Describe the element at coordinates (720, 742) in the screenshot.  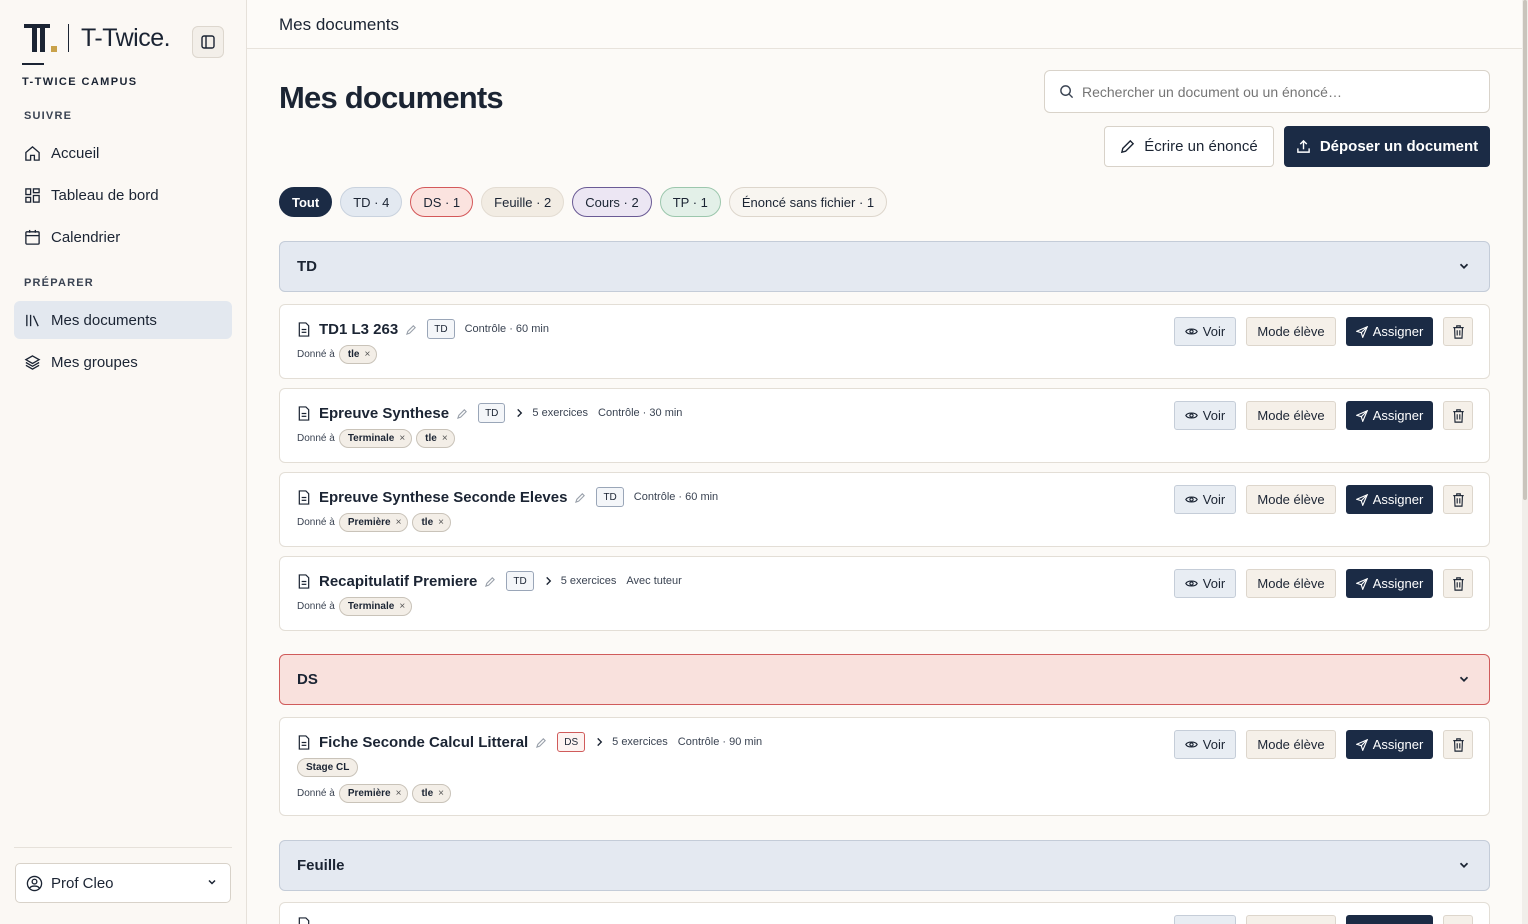
I see `document-meta: Contrôle · 90 min` at that location.